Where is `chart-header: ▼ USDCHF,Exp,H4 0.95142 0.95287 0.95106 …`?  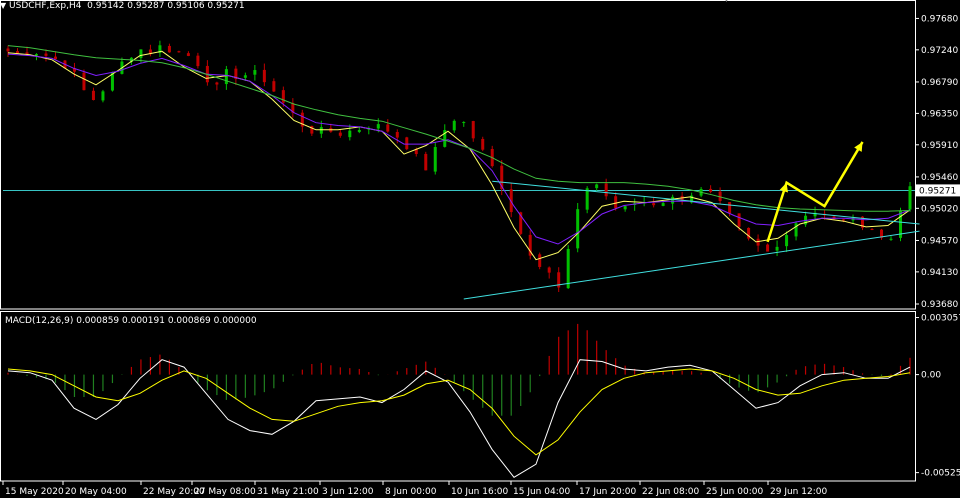 chart-header: ▼ USDCHF,Exp,H4 0.95142 0.95287 0.95106 … is located at coordinates (122, 6).